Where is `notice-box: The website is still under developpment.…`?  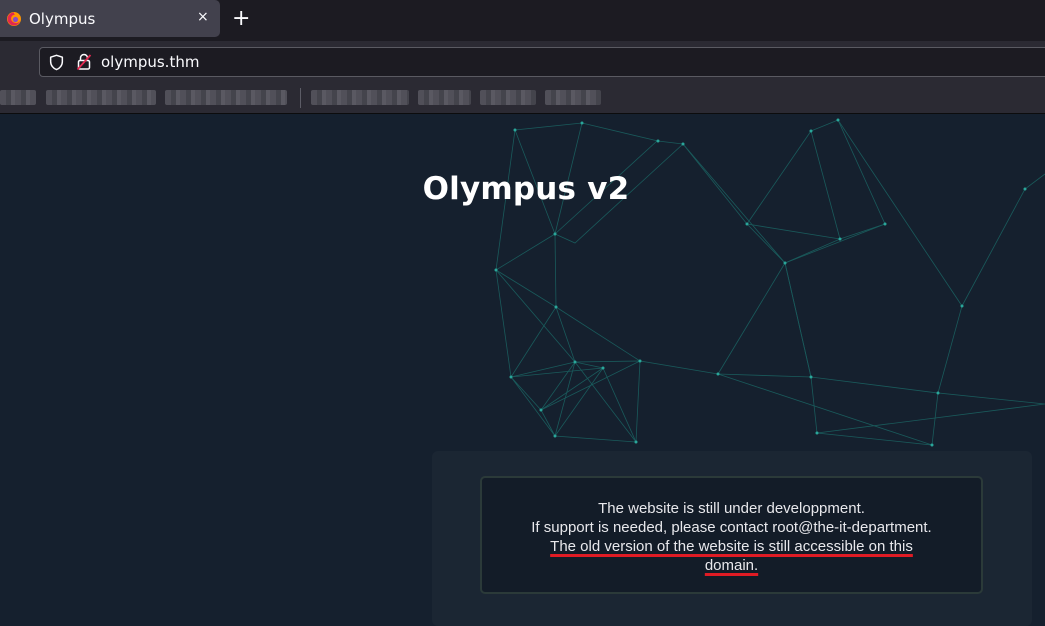 notice-box: The website is still under developpment.… is located at coordinates (731, 535).